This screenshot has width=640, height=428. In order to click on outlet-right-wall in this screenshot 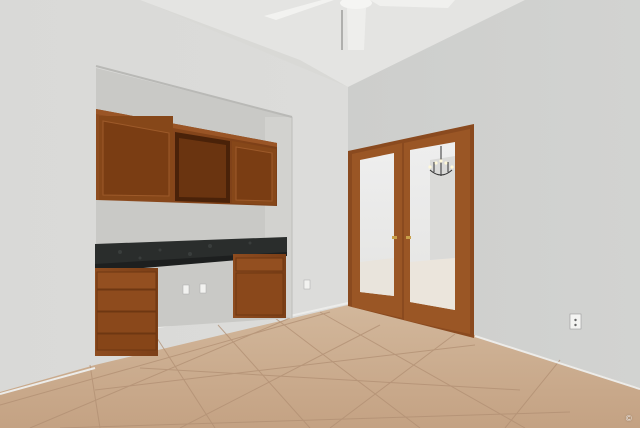, I will do `click(575, 321)`.